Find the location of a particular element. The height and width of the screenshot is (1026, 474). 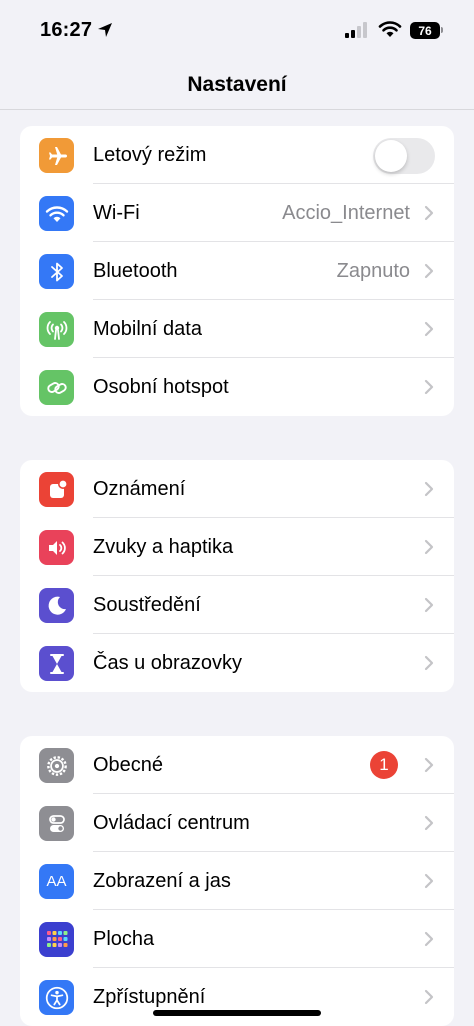

settings-row-control-center: Ovládací centrum is located at coordinates (237, 823).